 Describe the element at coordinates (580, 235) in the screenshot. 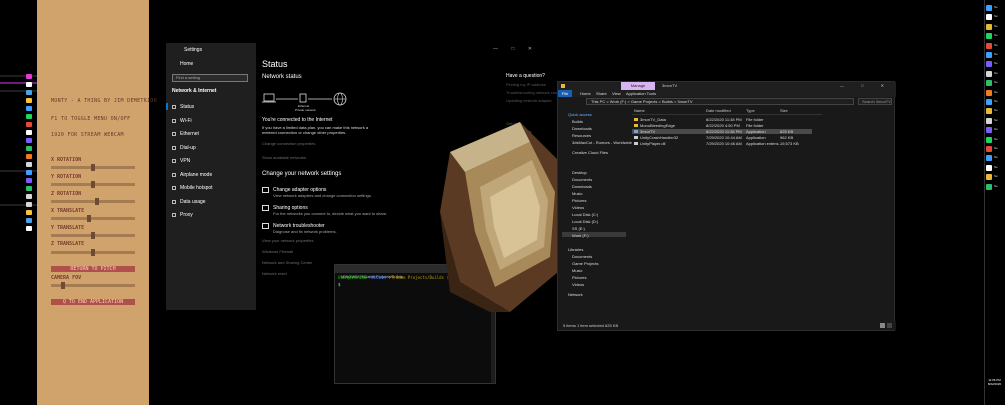

I see `nav-item-work: Work (F:)` at that location.